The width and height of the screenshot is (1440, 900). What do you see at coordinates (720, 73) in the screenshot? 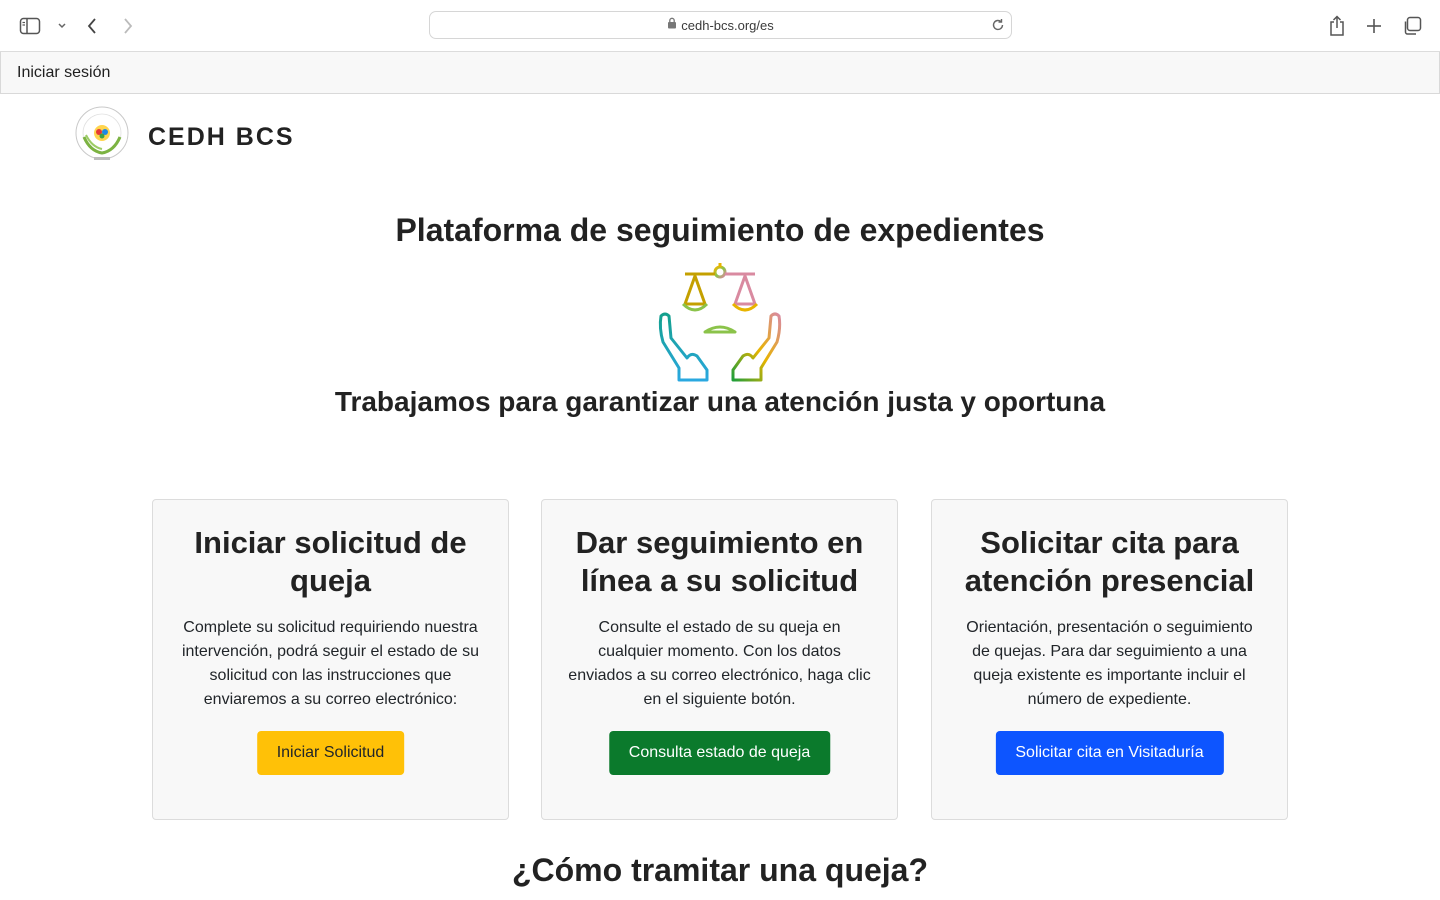
I see `top-navbar: Iniciar sesión` at bounding box center [720, 73].